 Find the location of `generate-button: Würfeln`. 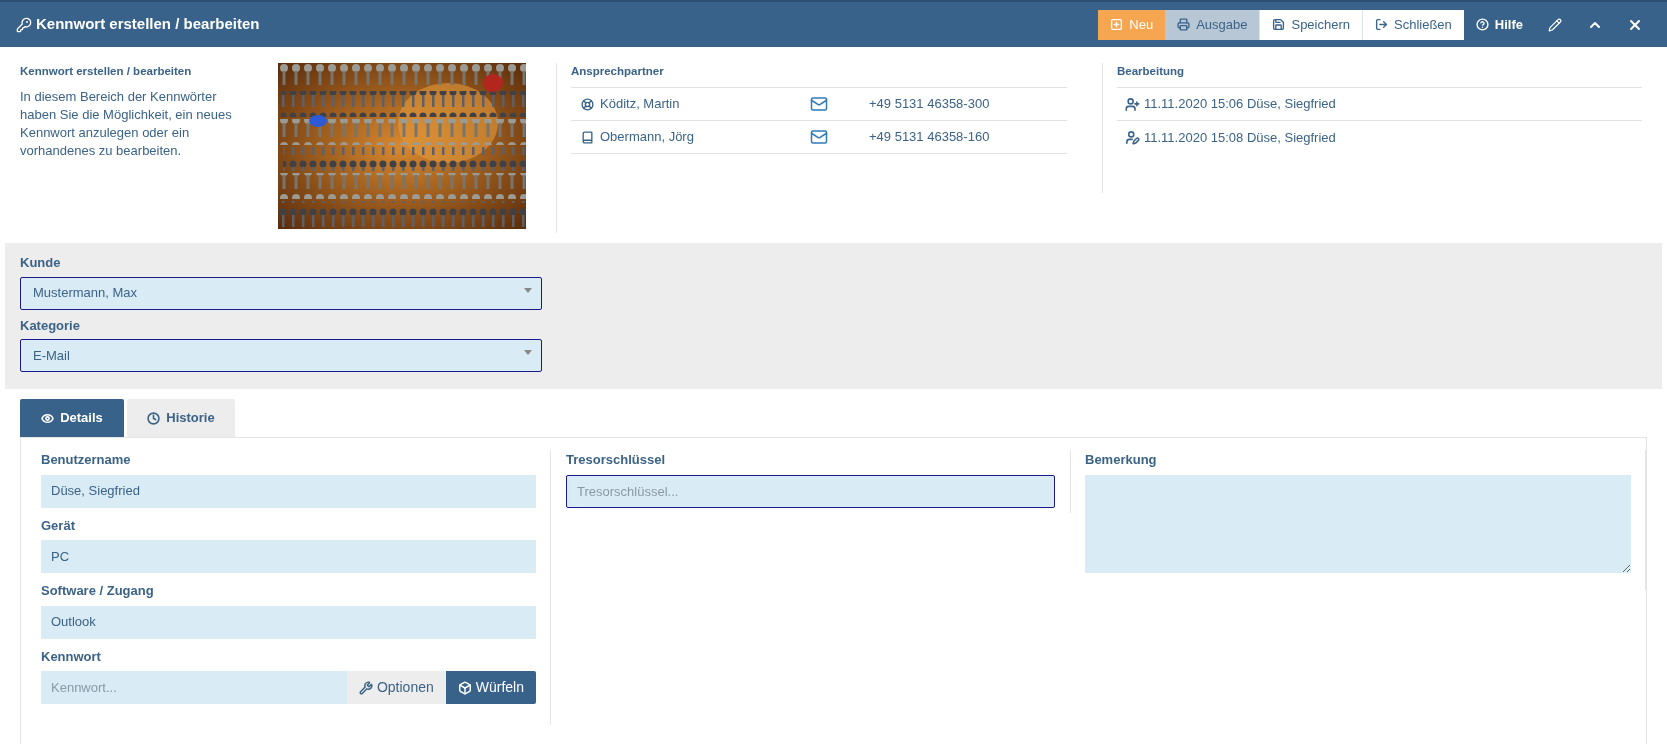

generate-button: Würfeln is located at coordinates (490, 687).